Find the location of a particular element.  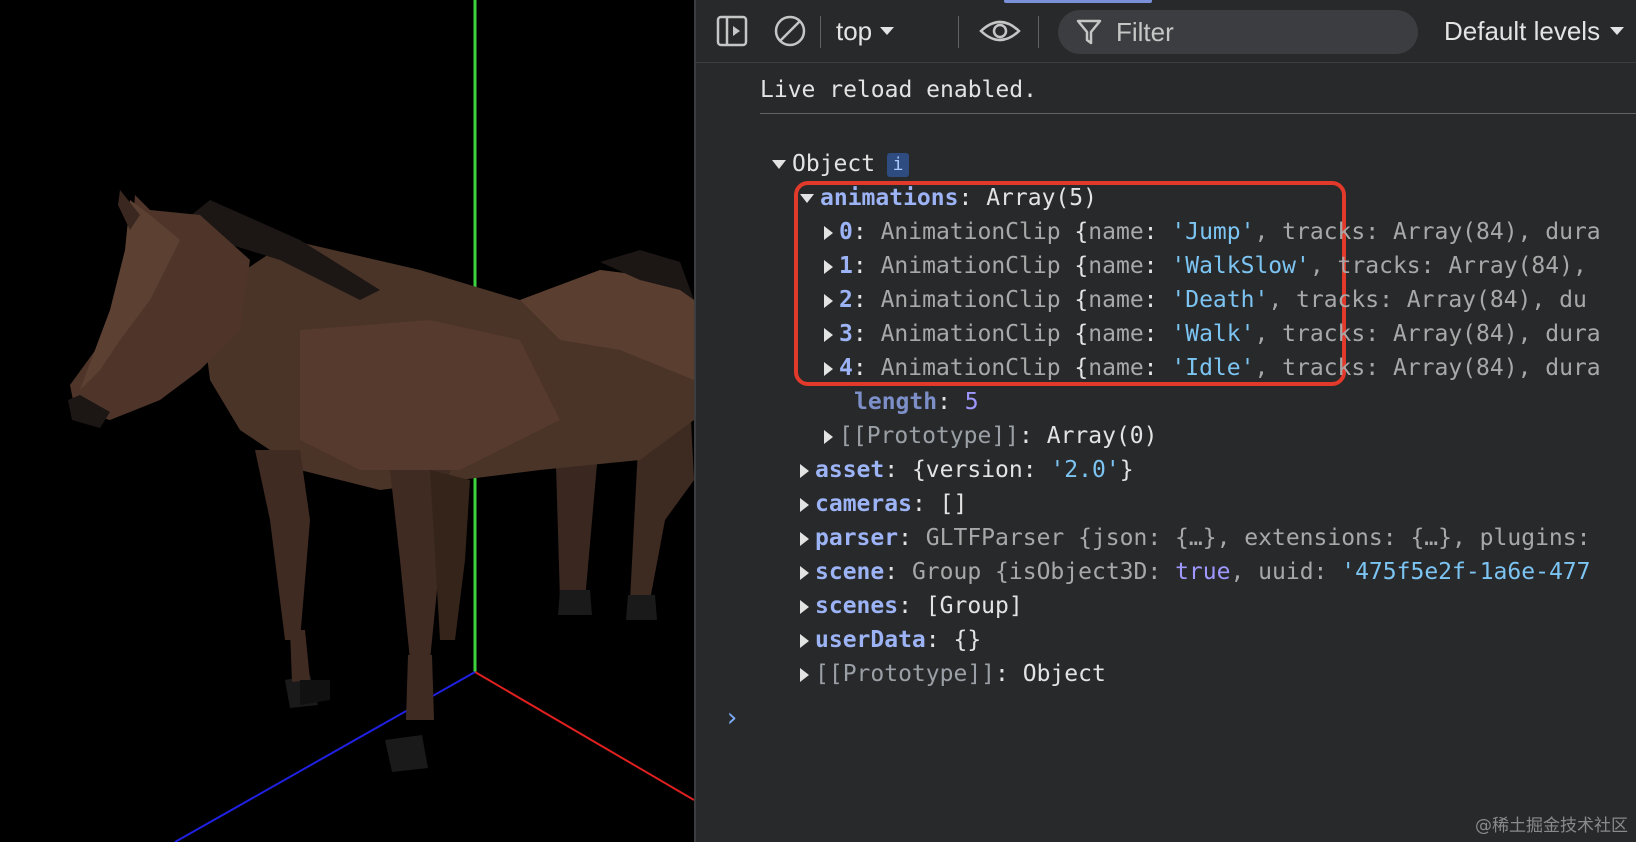

cameras-row: cameras: [] is located at coordinates (883, 504).